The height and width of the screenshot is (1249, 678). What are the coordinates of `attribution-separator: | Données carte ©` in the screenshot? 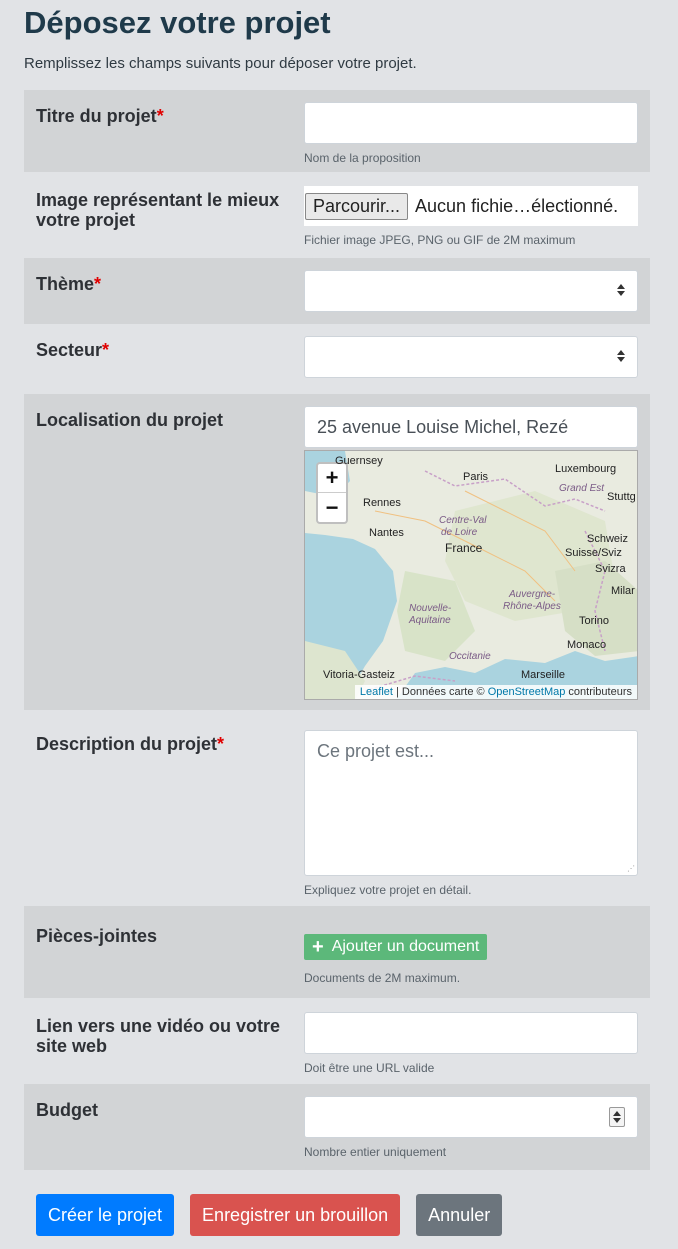 It's located at (440, 692).